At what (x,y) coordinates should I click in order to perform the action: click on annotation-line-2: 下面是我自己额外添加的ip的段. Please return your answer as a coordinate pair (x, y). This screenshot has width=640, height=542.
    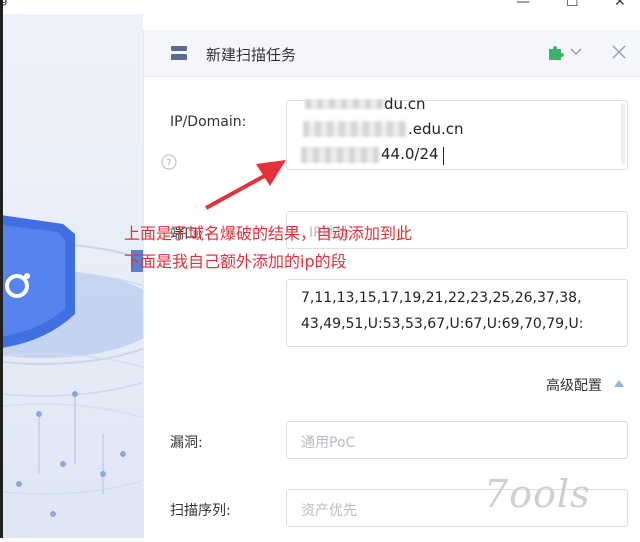
    Looking at the image, I should click on (235, 261).